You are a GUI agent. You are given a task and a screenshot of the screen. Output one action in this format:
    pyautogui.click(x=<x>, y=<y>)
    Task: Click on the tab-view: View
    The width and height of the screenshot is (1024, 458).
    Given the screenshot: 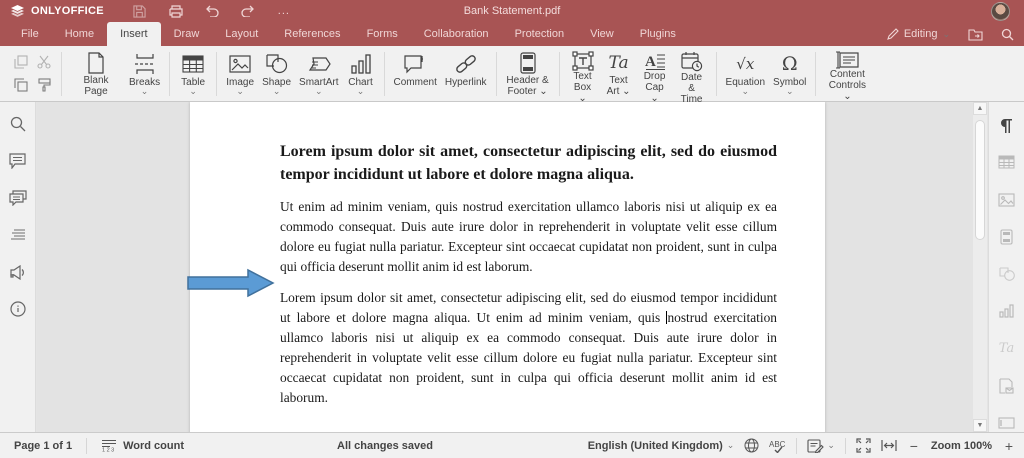 What is the action you would take?
    pyautogui.click(x=602, y=34)
    